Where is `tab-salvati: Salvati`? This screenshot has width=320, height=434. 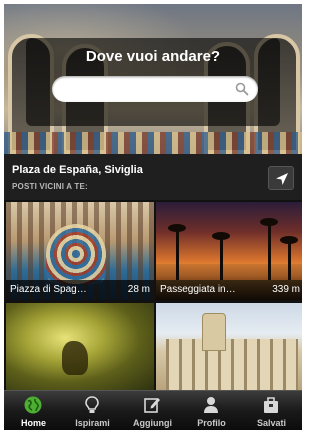 tab-salvati: Salvati is located at coordinates (271, 410).